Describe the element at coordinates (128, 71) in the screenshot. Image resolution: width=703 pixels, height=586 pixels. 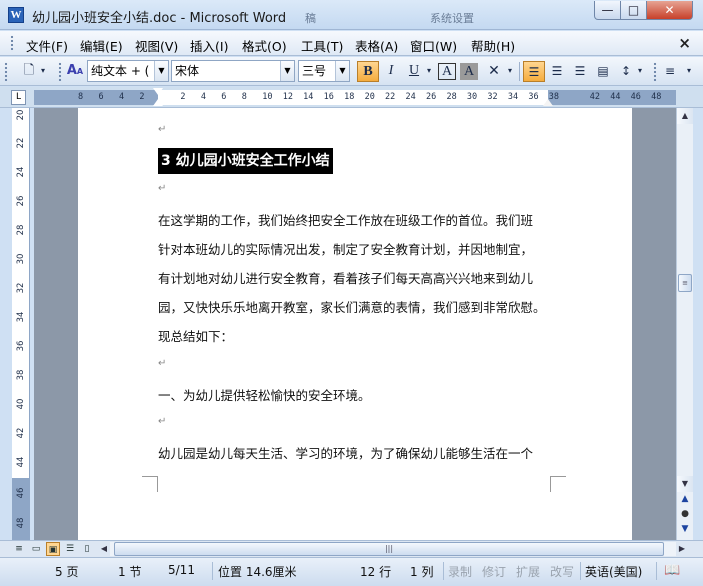
I see `style-select: 纯文本 + ( ▼` at that location.